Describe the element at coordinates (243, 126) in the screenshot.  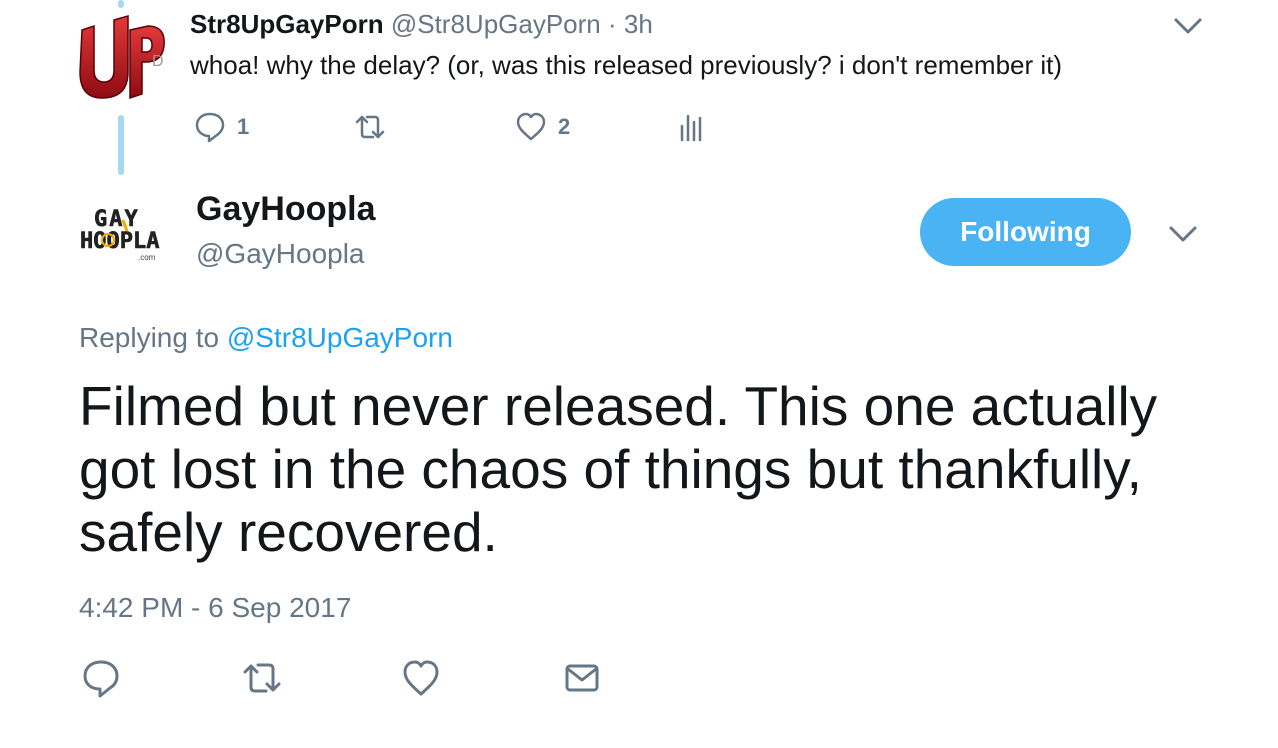
I see `reply-count: 1` at that location.